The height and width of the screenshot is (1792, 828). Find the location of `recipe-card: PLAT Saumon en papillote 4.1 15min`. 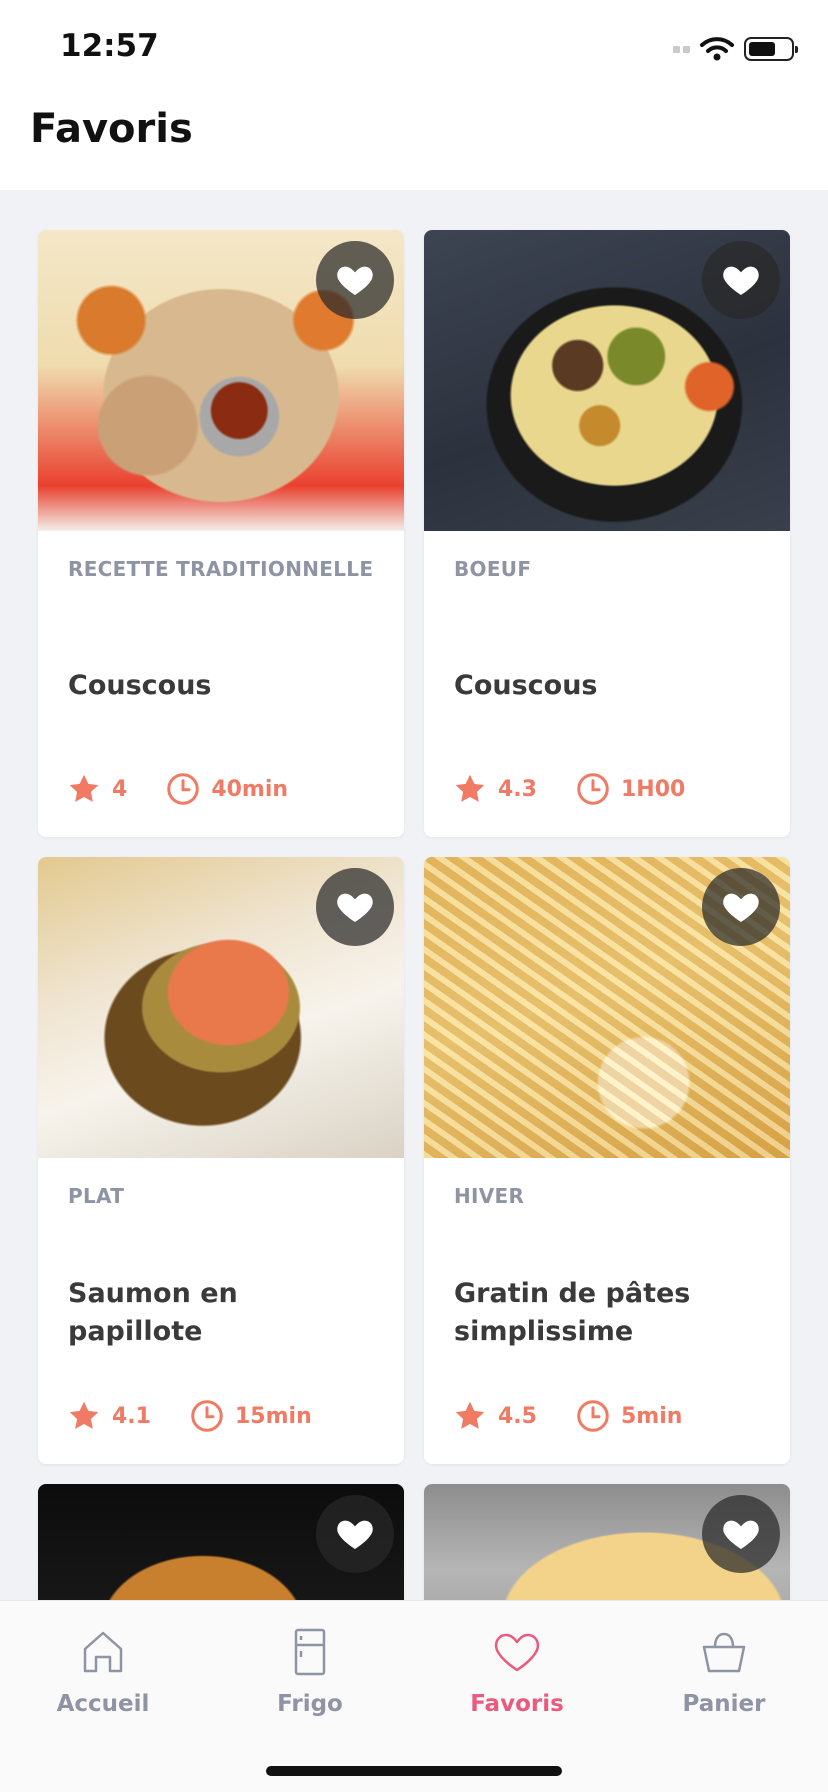

recipe-card: PLAT Saumon en papillote 4.1 15min is located at coordinates (221, 1160).